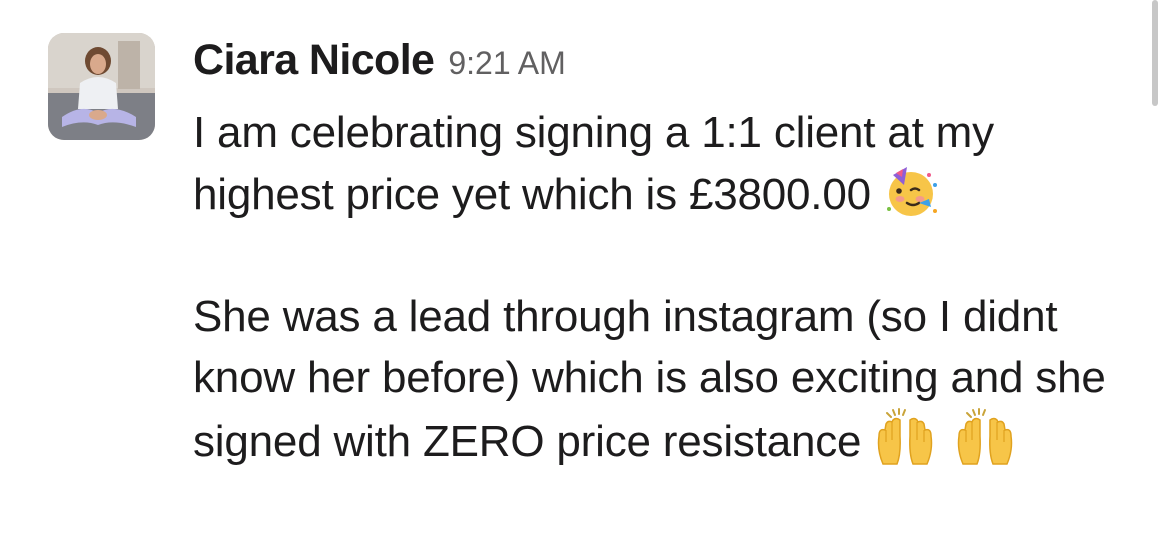 This screenshot has width=1170, height=534. I want to click on avatar-image, so click(101, 86).